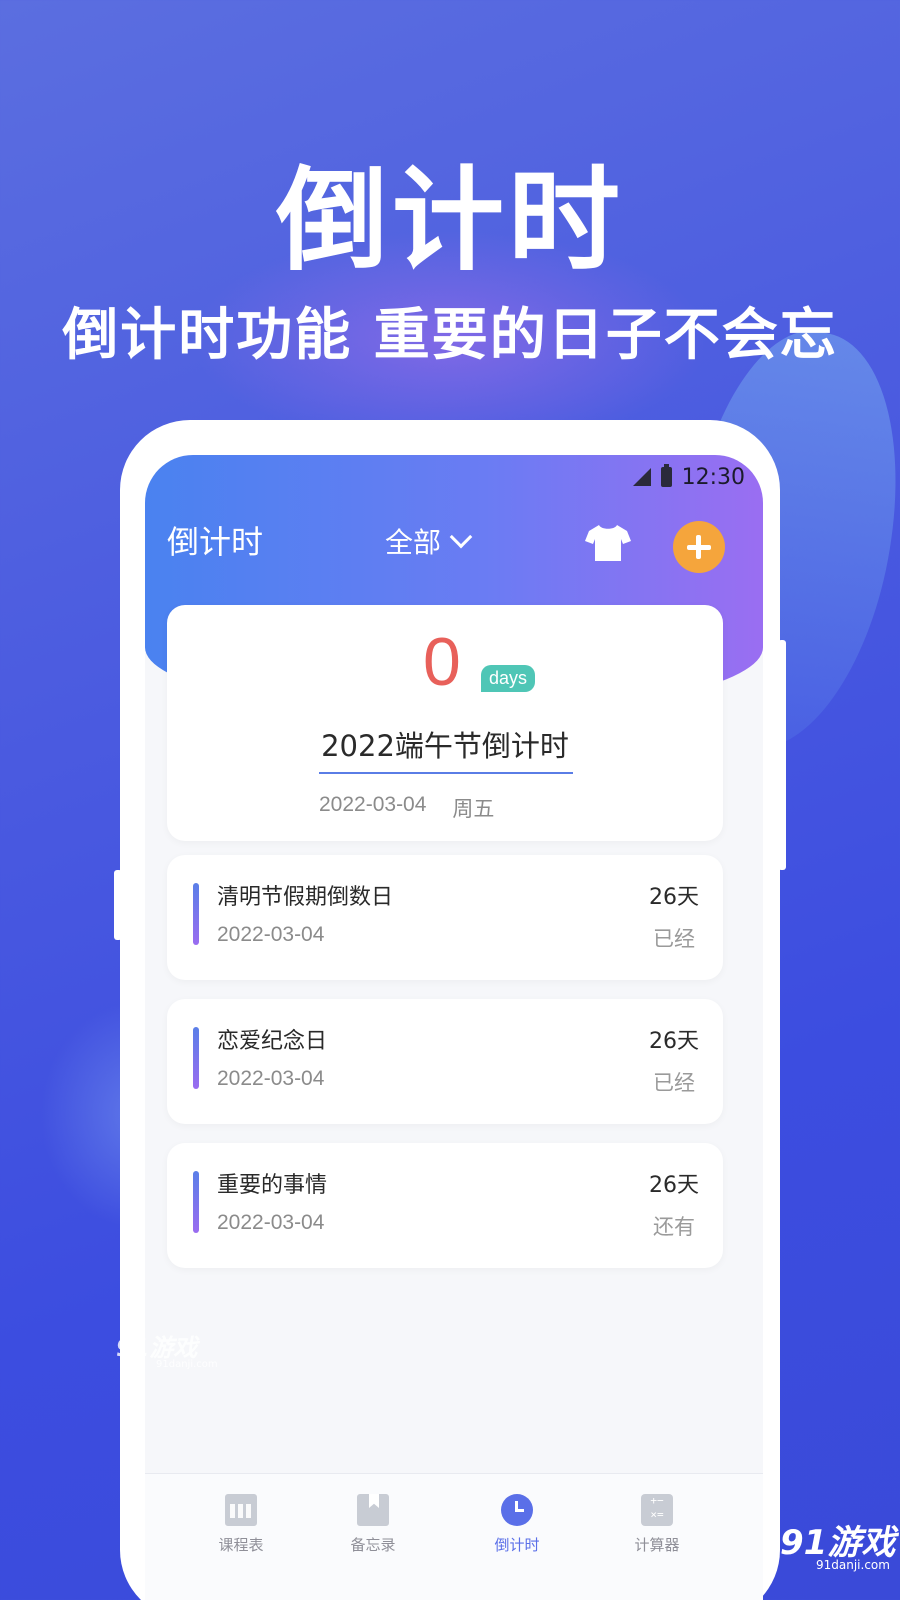 This screenshot has width=900, height=1600. I want to click on watermark-logo-left: 91游戏 91danji.com, so click(167, 1349).